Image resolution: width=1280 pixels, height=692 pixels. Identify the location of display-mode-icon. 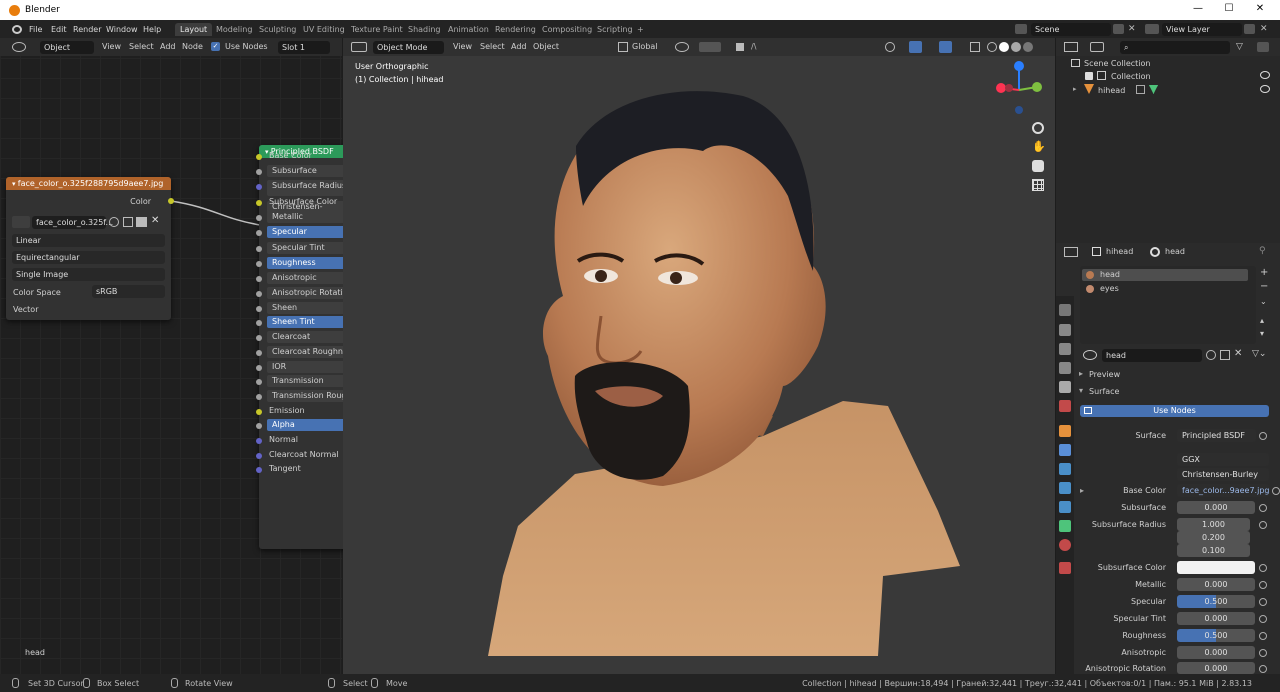
(1097, 47).